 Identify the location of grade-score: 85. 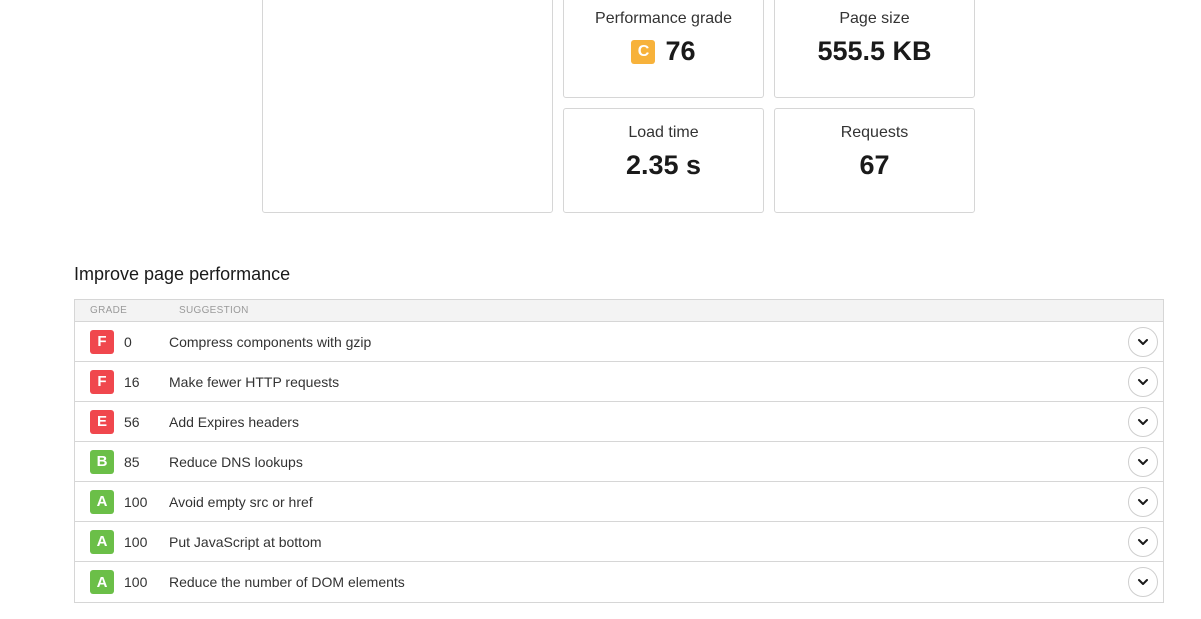
(132, 461).